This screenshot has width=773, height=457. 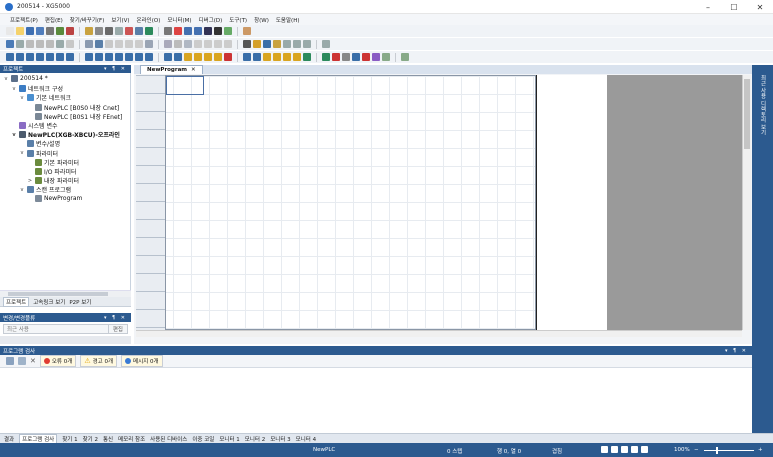 I want to click on history-panel-controls: ▾ ¶ ✕, so click(x=115, y=318).